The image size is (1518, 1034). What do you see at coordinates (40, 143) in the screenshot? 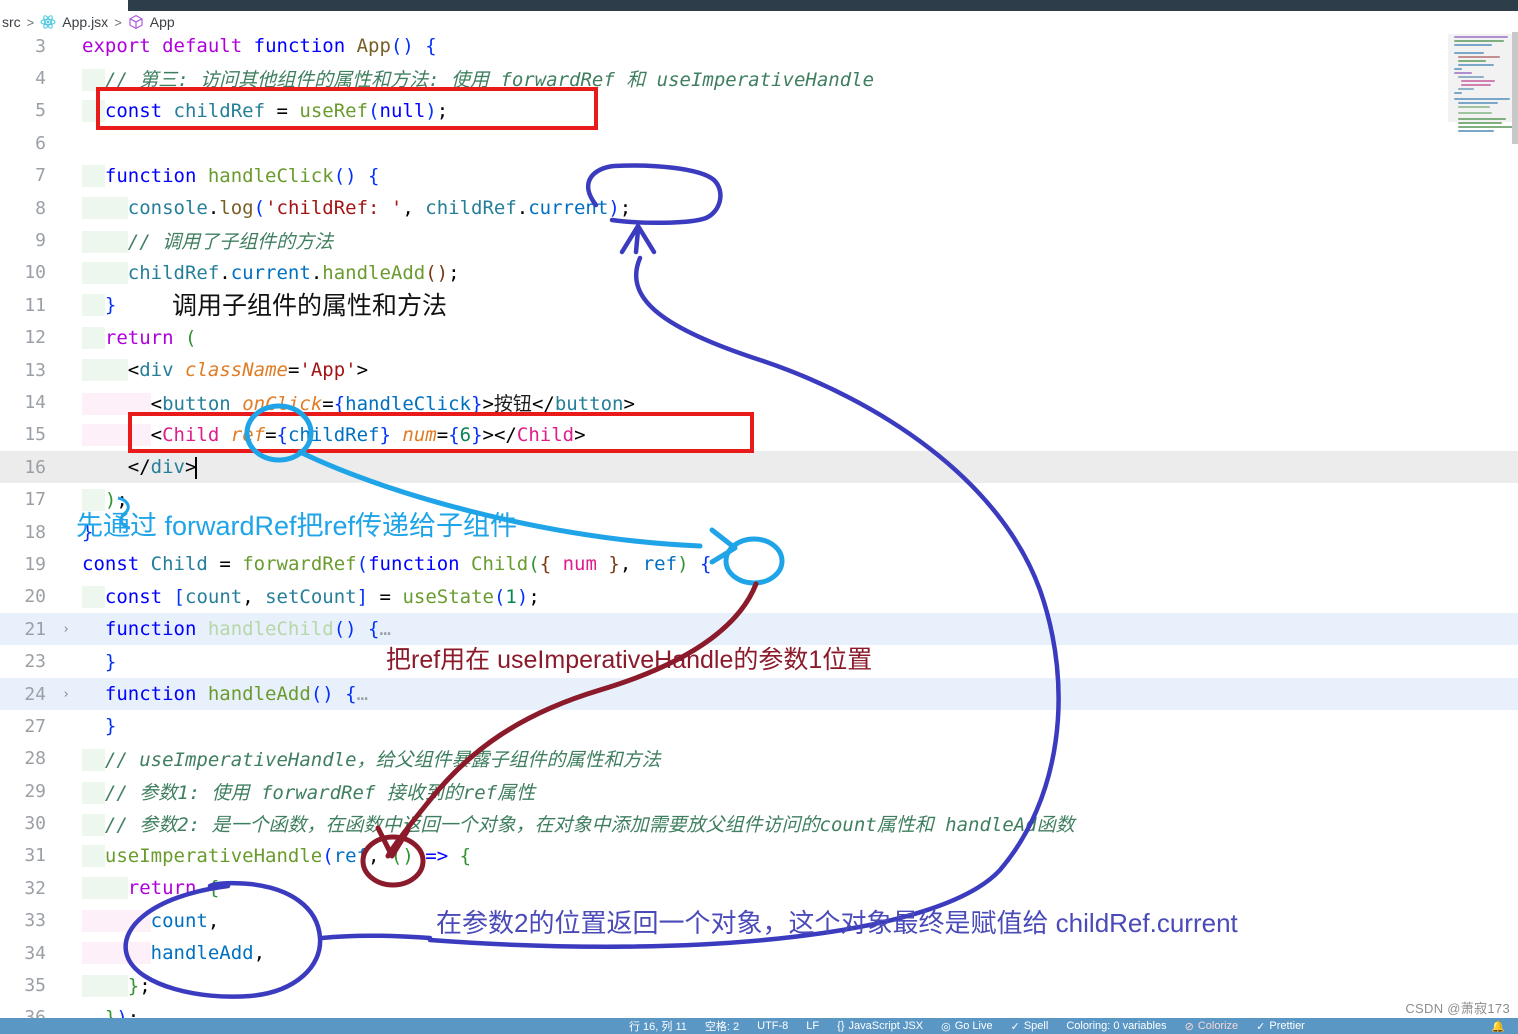
I see `line-number: 6` at bounding box center [40, 143].